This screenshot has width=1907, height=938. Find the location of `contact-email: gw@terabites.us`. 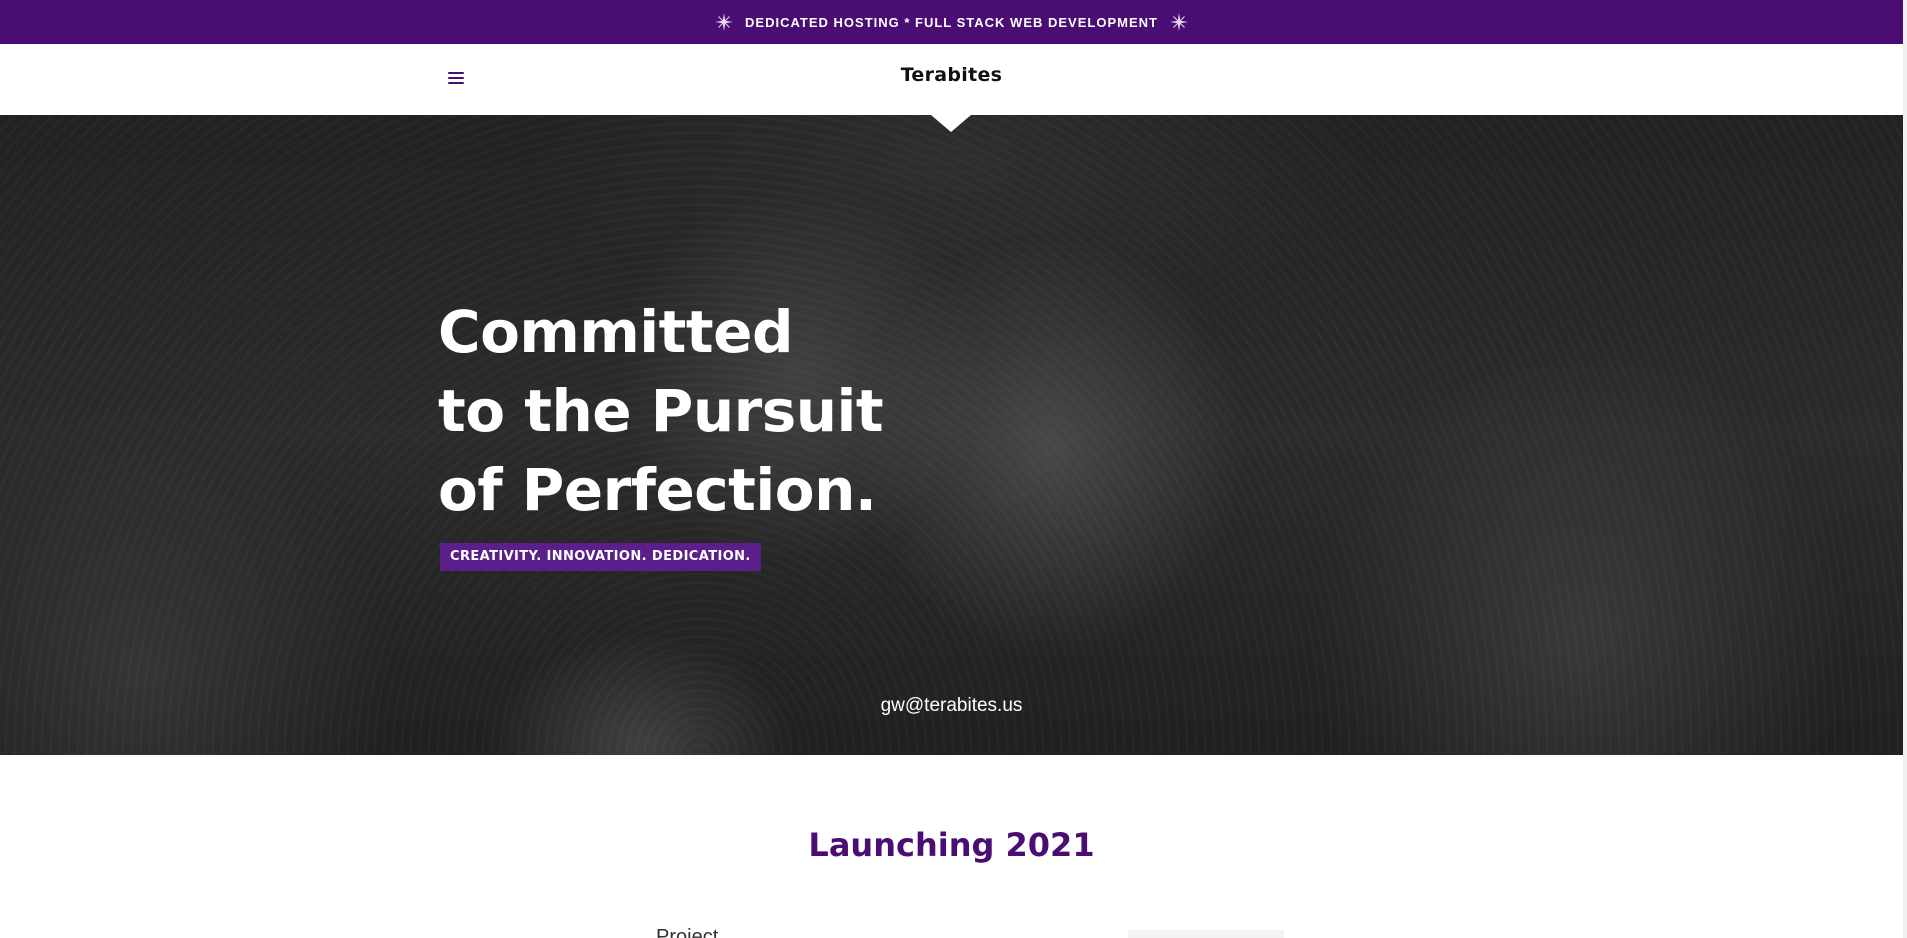

contact-email: gw@terabites.us is located at coordinates (951, 706).